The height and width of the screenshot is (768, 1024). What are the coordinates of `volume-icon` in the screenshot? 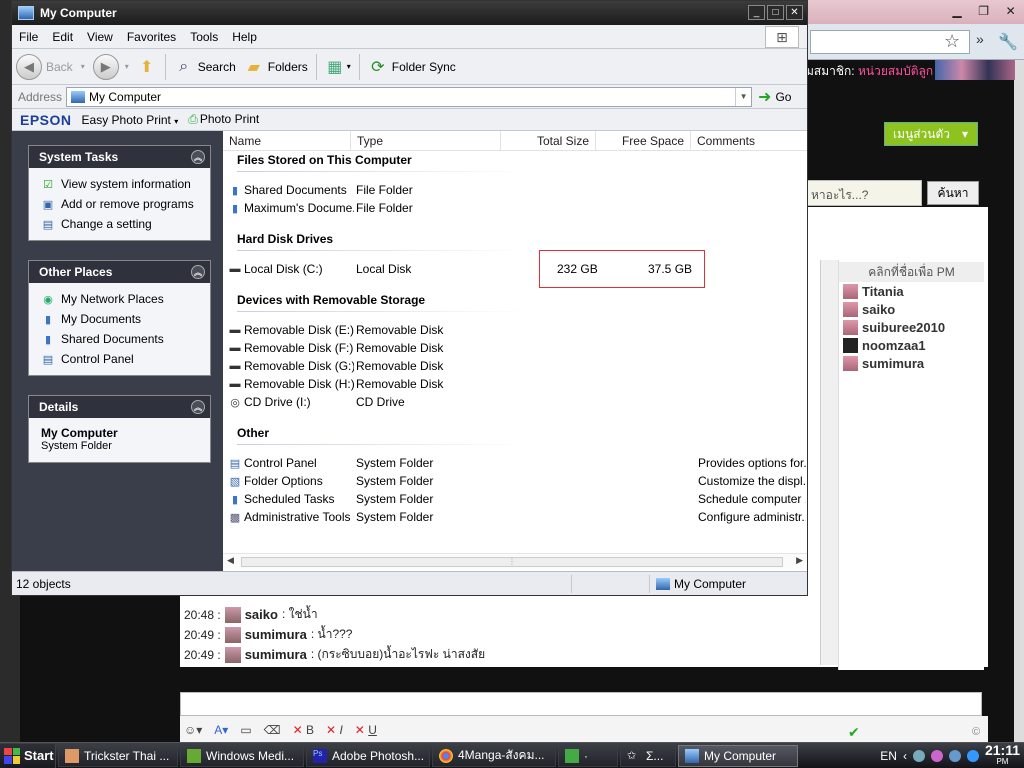 It's located at (954, 756).